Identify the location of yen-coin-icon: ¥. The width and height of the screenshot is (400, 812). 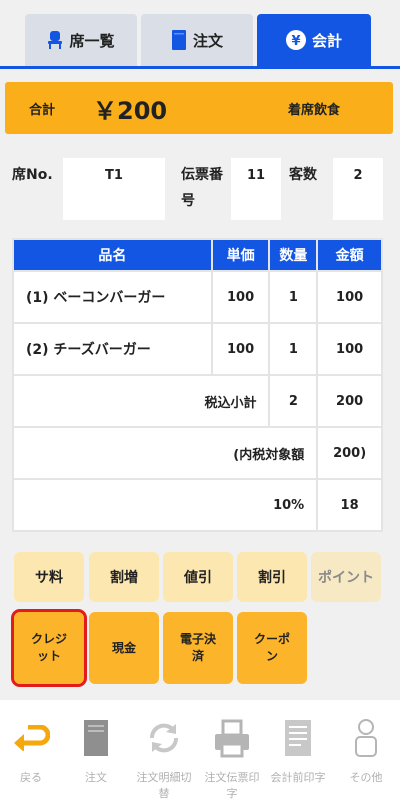
(295, 40).